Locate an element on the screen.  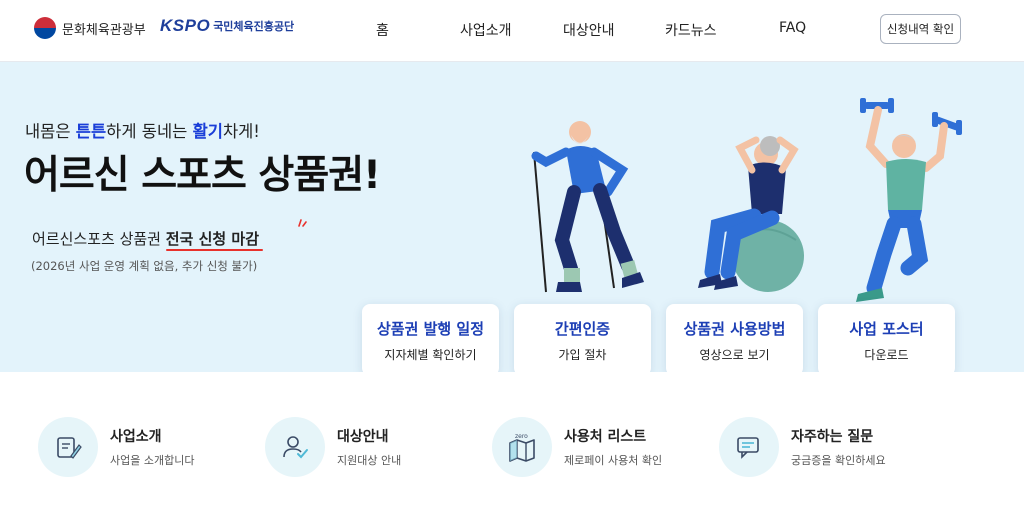
dumbbell-man-illustration is located at coordinates (909, 200).